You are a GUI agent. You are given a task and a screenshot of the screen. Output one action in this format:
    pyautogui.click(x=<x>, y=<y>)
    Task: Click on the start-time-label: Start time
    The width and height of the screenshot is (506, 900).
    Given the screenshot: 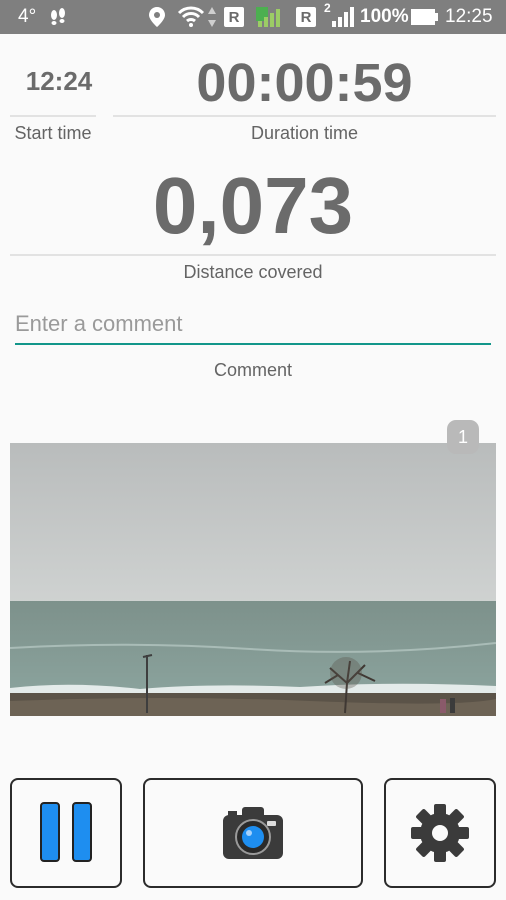 What is the action you would take?
    pyautogui.click(x=53, y=133)
    